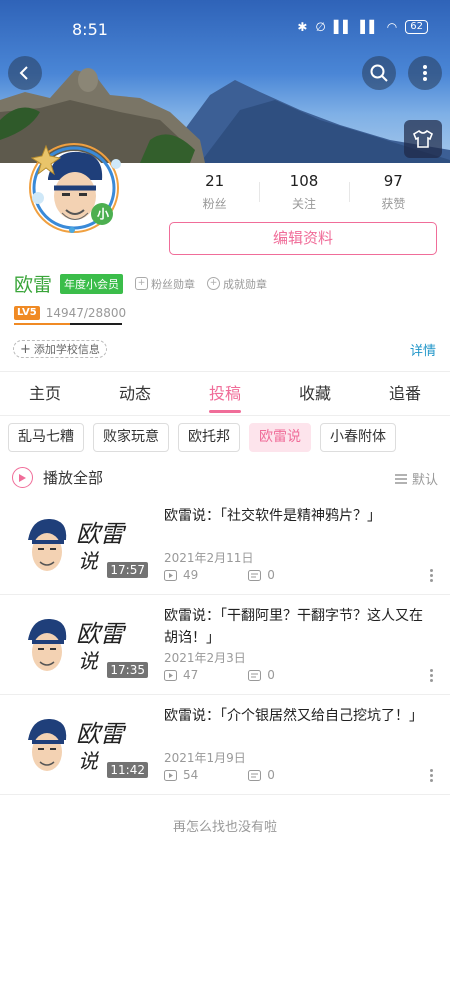 This screenshot has width=450, height=1000. Describe the element at coordinates (85, 745) in the screenshot. I see `video-thumbnail: 欧雷说 11:42` at that location.